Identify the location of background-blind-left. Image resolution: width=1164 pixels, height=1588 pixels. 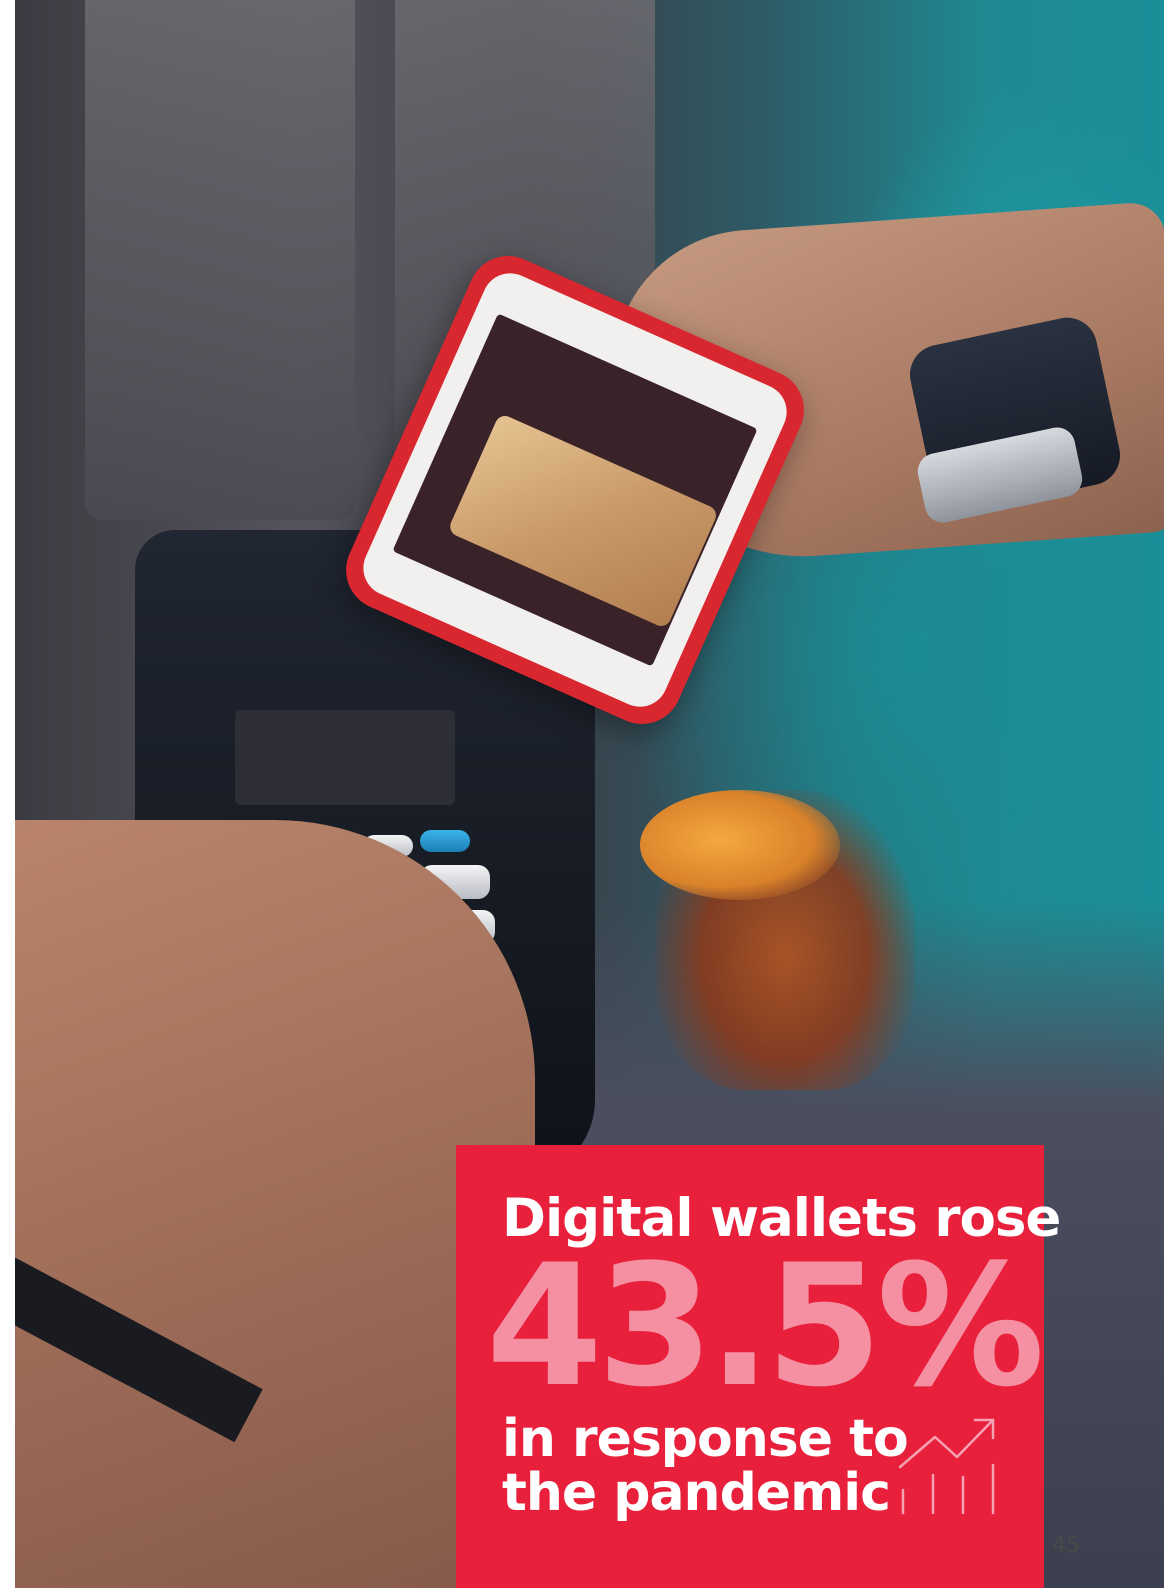
(220, 260).